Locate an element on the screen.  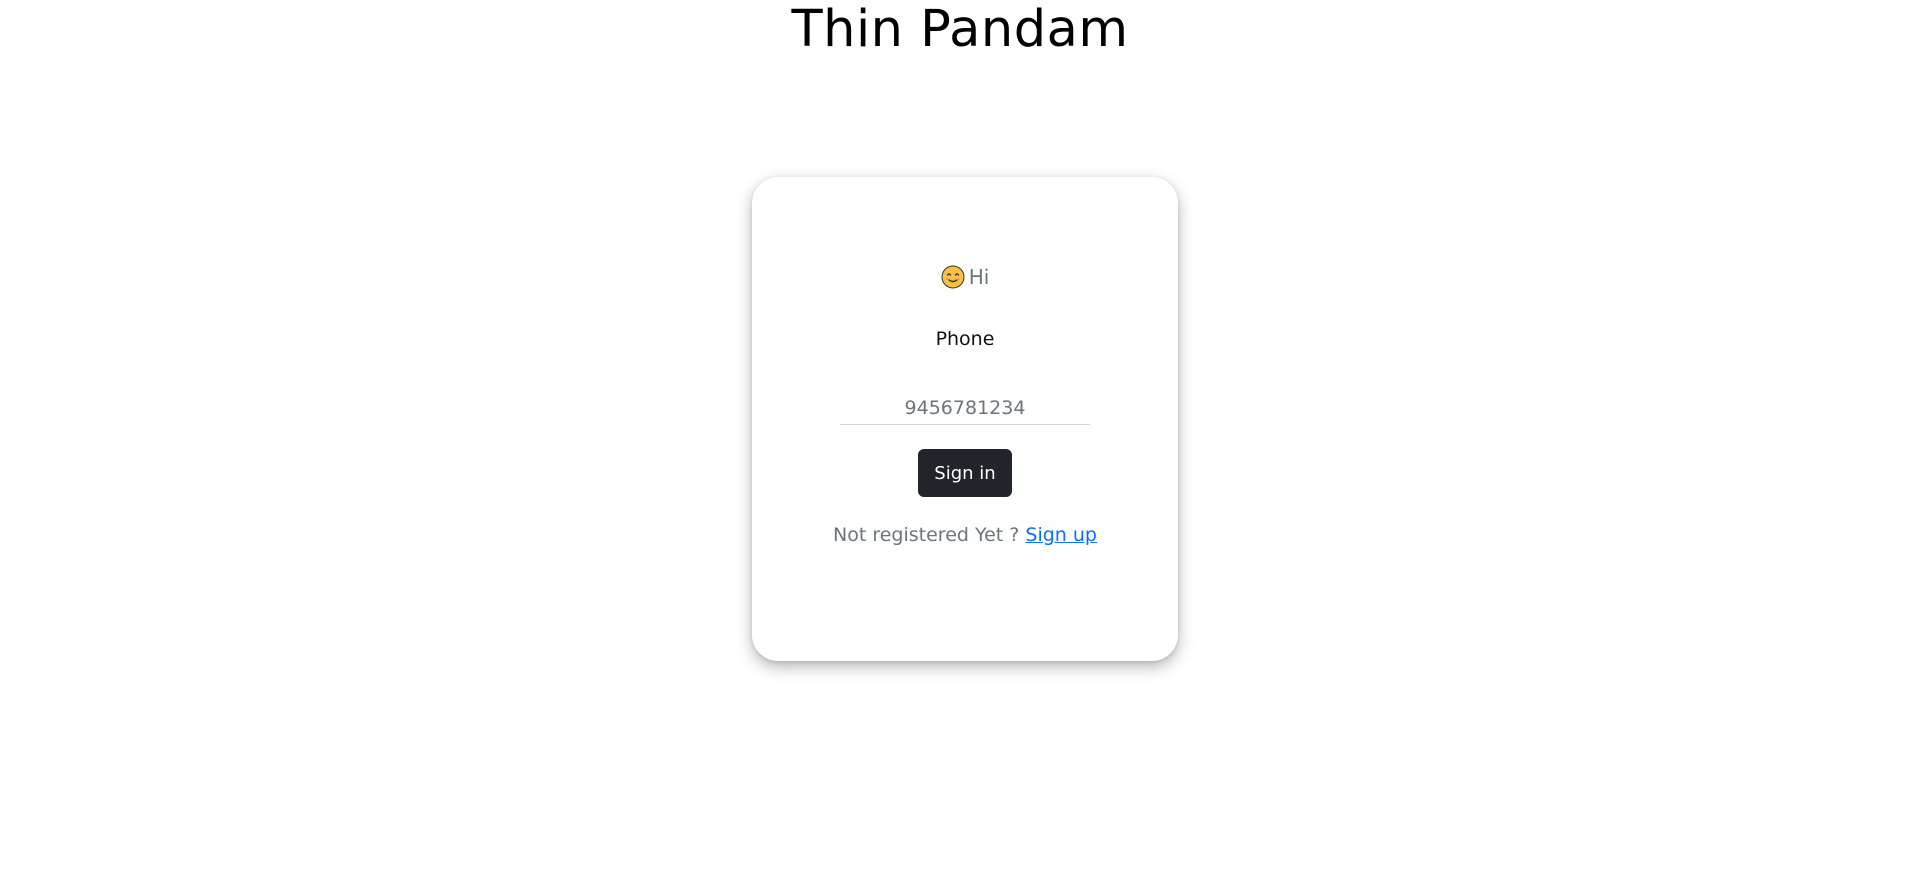
page-title: Thin Pandam is located at coordinates (960, 29).